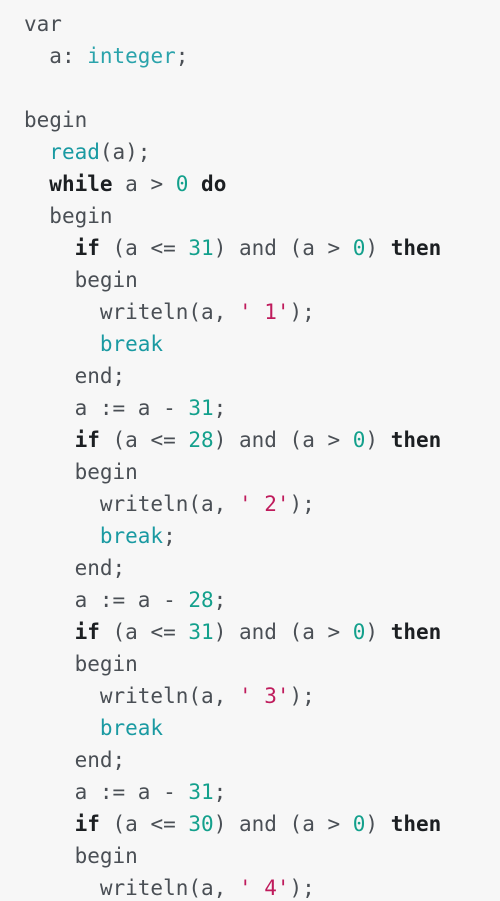 The width and height of the screenshot is (500, 901). I want to click on code-token-string: ' 2', so click(264, 504).